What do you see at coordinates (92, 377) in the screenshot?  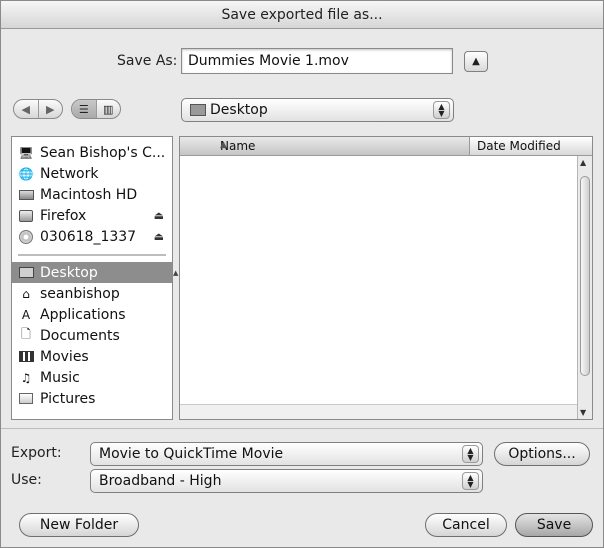 I see `sidebar-item-music: ♫ Music` at bounding box center [92, 377].